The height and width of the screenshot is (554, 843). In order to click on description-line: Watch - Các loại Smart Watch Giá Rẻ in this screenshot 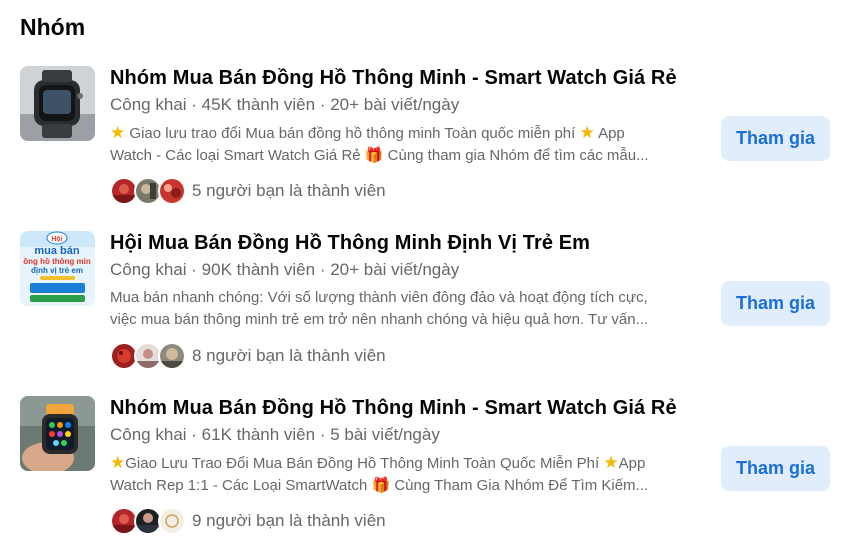, I will do `click(237, 155)`.